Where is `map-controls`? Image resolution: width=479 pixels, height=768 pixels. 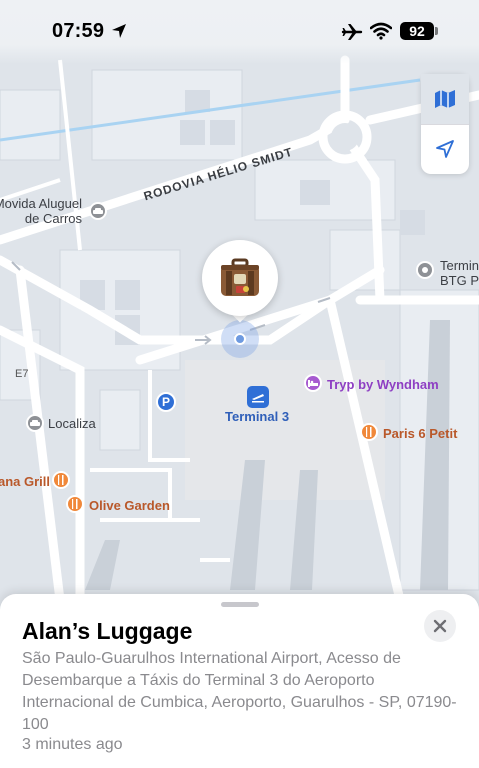
map-controls is located at coordinates (445, 124).